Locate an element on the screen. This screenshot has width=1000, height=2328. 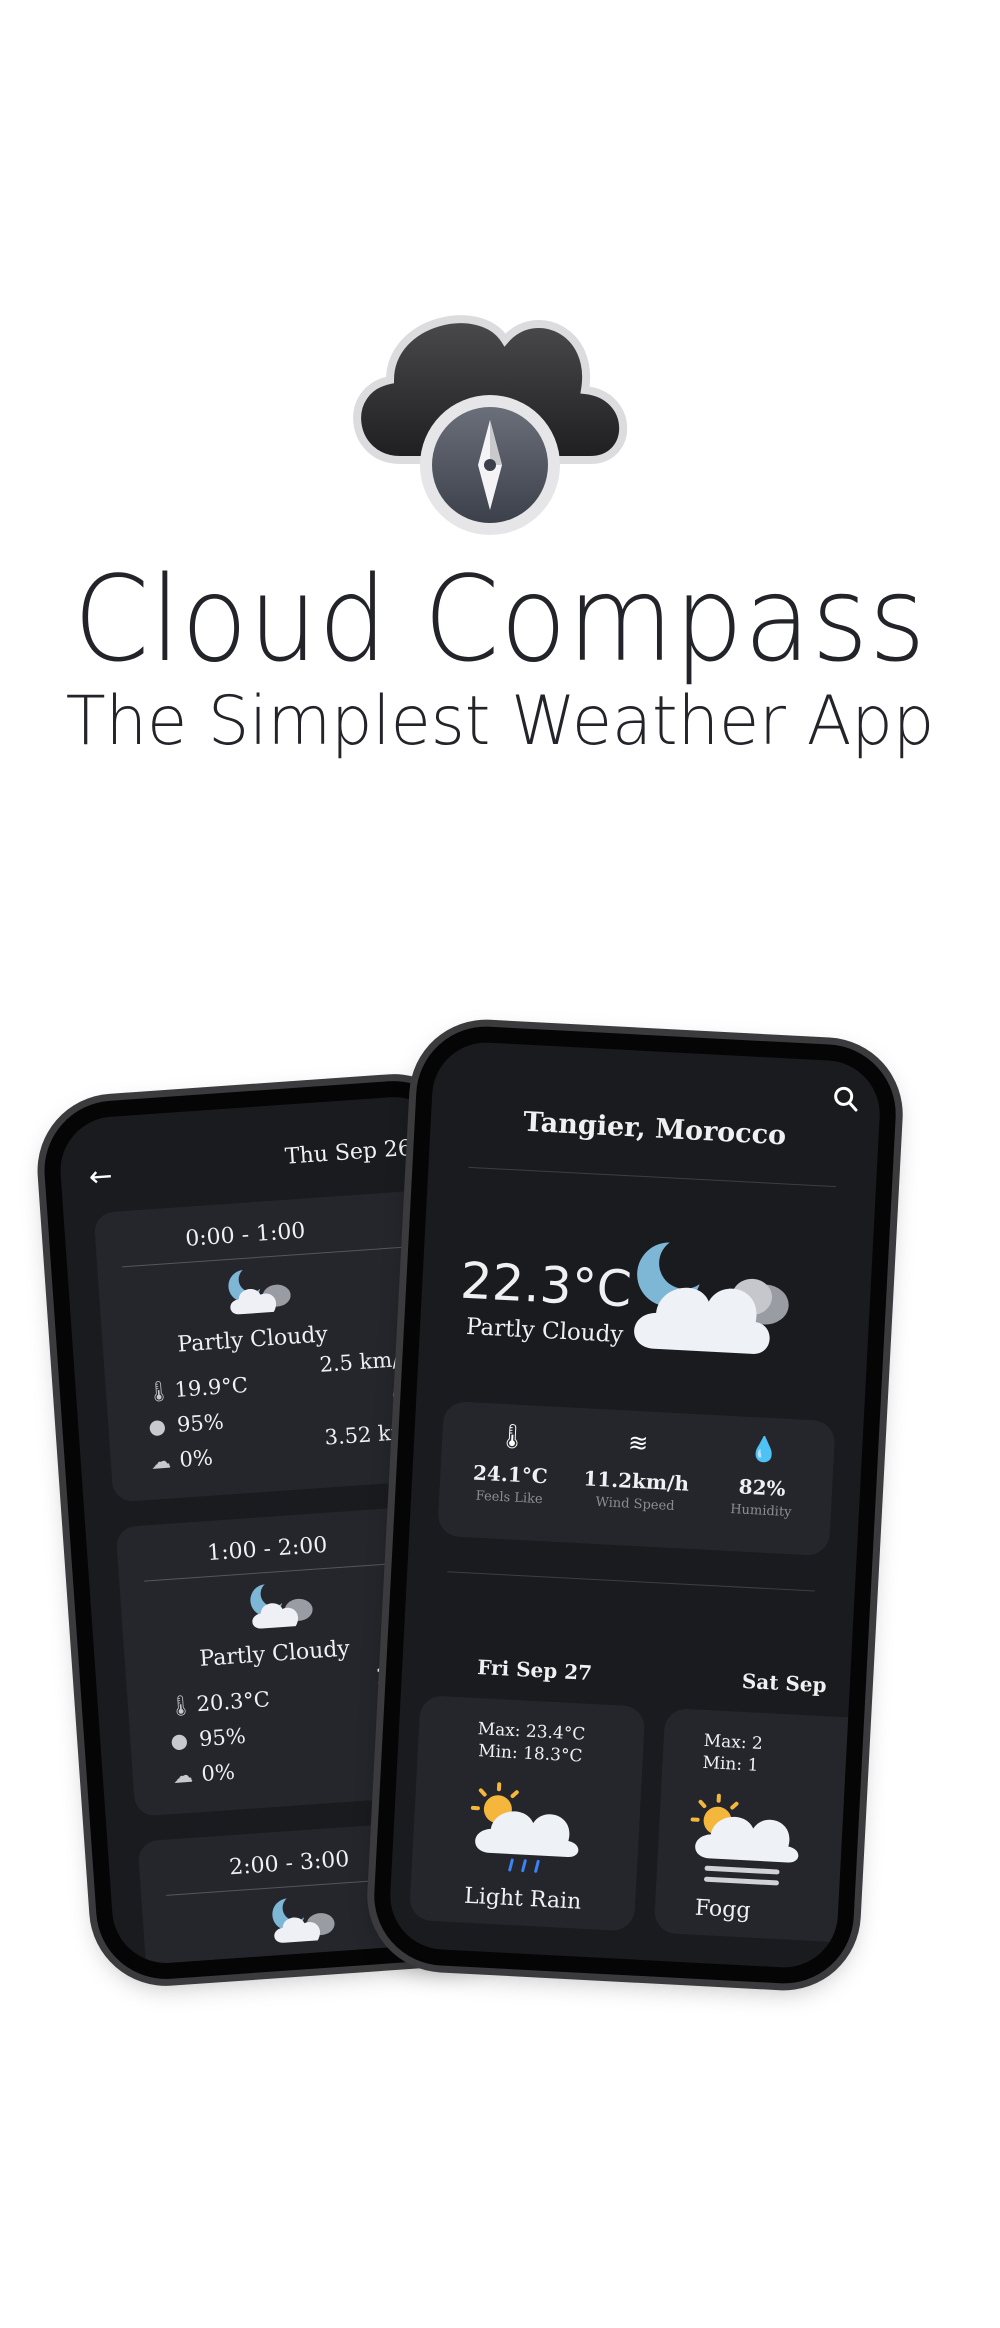
feels-like-value: 24.1°C is located at coordinates (510, 1474).